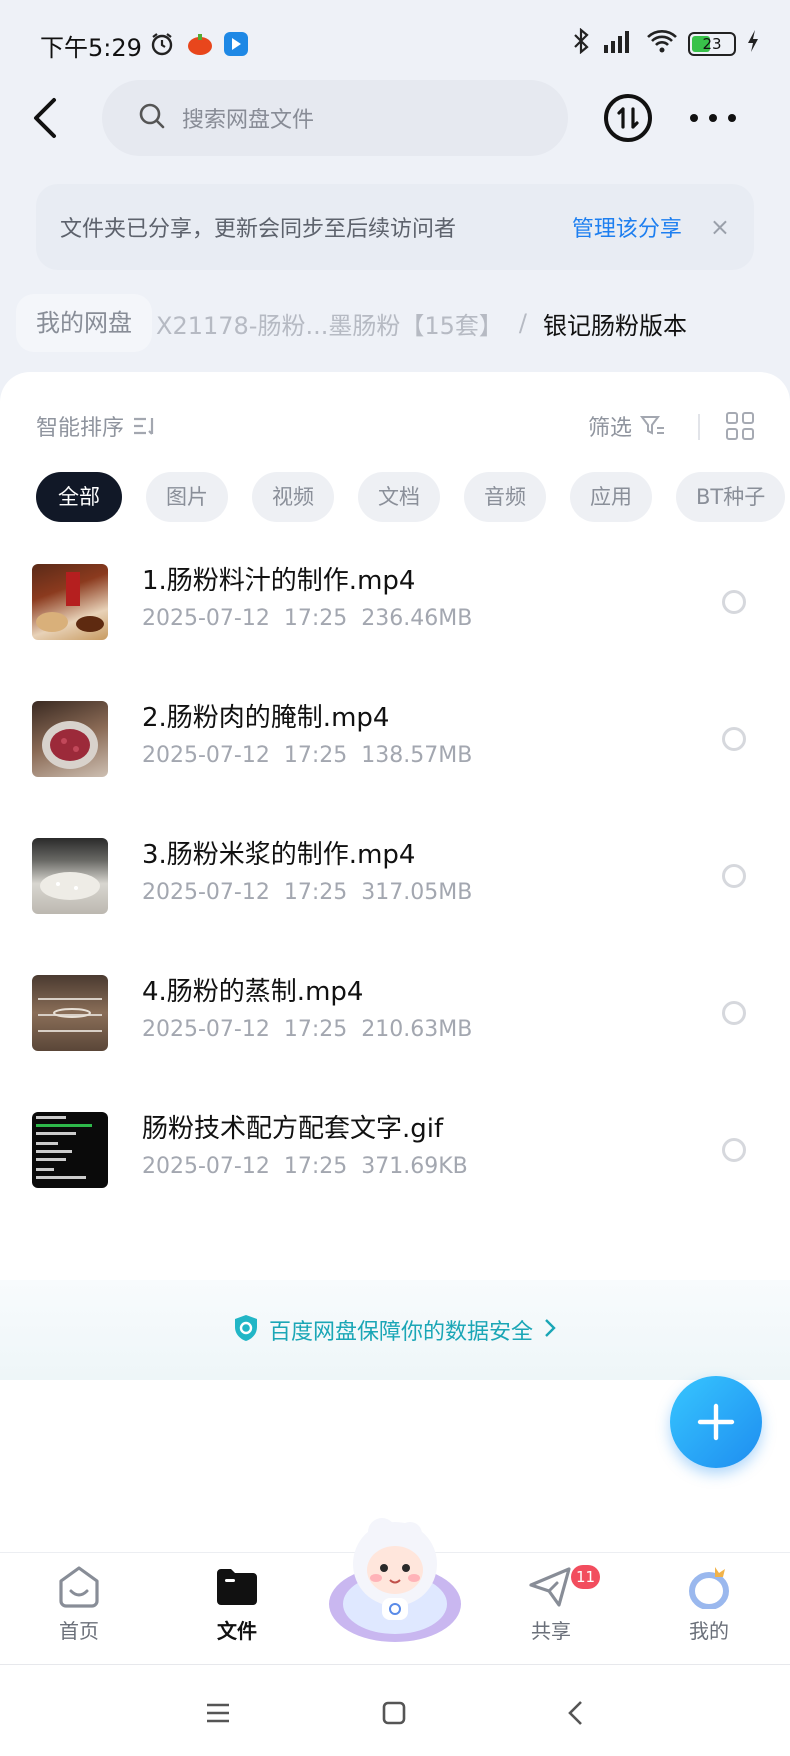 The width and height of the screenshot is (790, 1756). Describe the element at coordinates (699, 427) in the screenshot. I see `toolbar-divider` at that location.